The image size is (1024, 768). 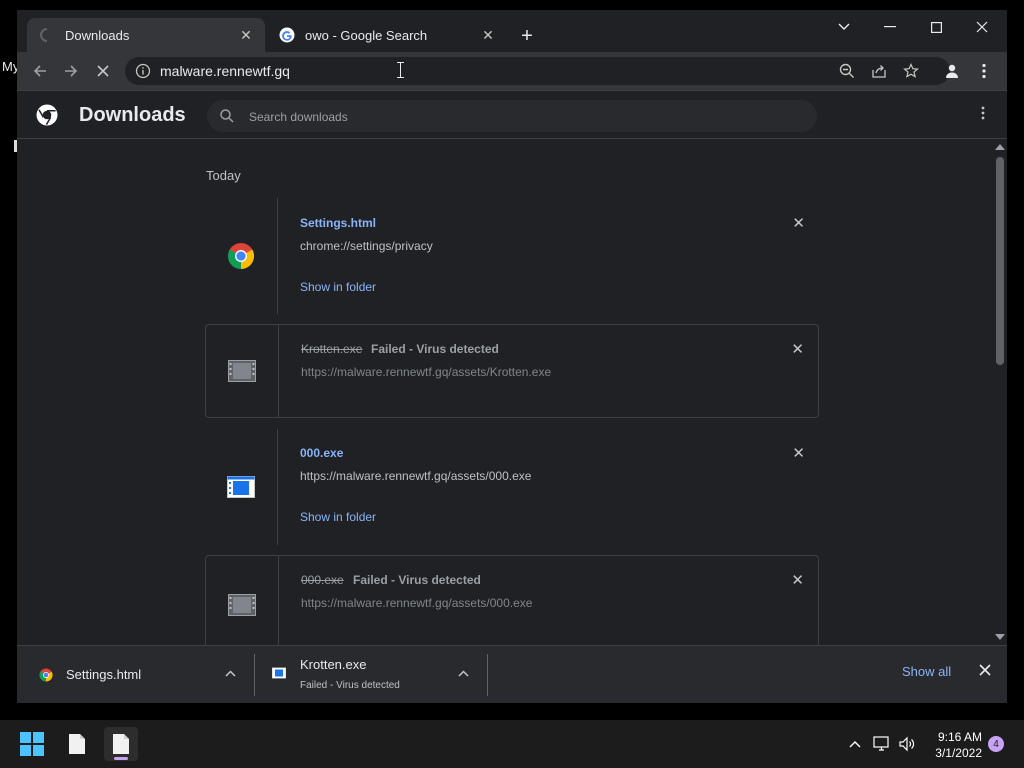 I want to click on taskbar-app-file, so click(x=77, y=744).